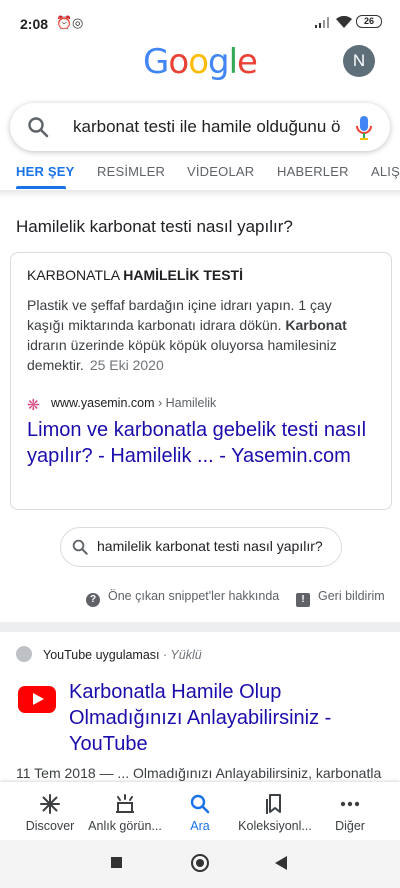 The image size is (400, 888). What do you see at coordinates (344, 22) in the screenshot?
I see `wifi-icon` at bounding box center [344, 22].